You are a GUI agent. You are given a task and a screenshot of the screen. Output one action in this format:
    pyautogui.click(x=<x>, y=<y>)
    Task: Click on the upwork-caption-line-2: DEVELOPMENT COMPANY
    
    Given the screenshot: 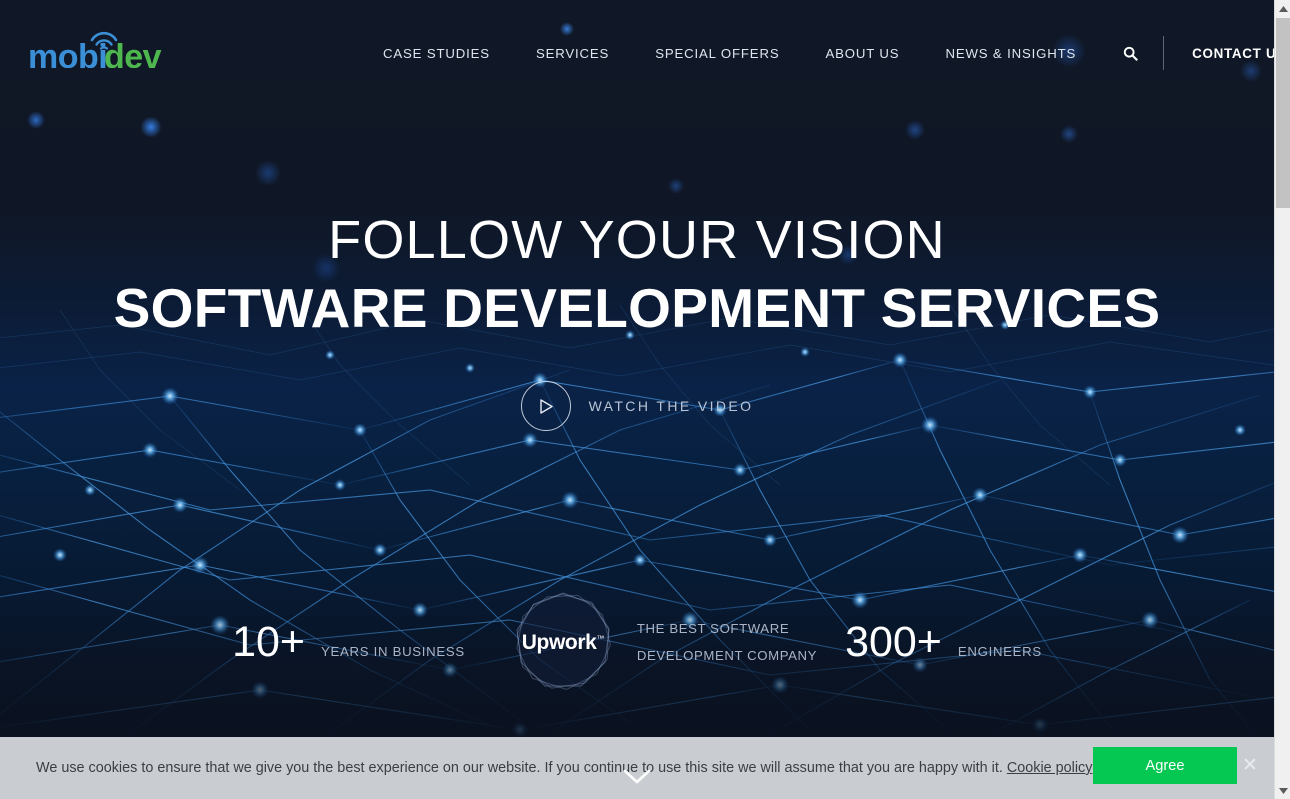 What is the action you would take?
    pyautogui.click(x=727, y=655)
    